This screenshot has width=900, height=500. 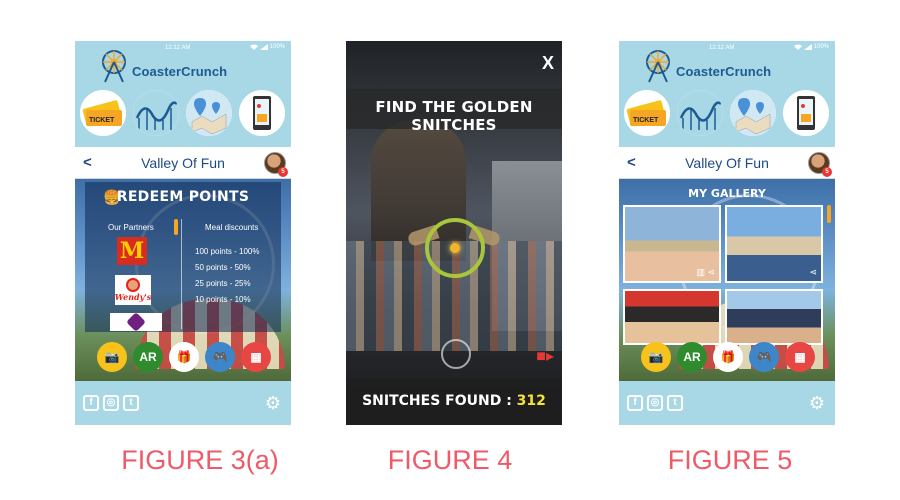 I want to click on snitches-found-count: 312, so click(x=531, y=401).